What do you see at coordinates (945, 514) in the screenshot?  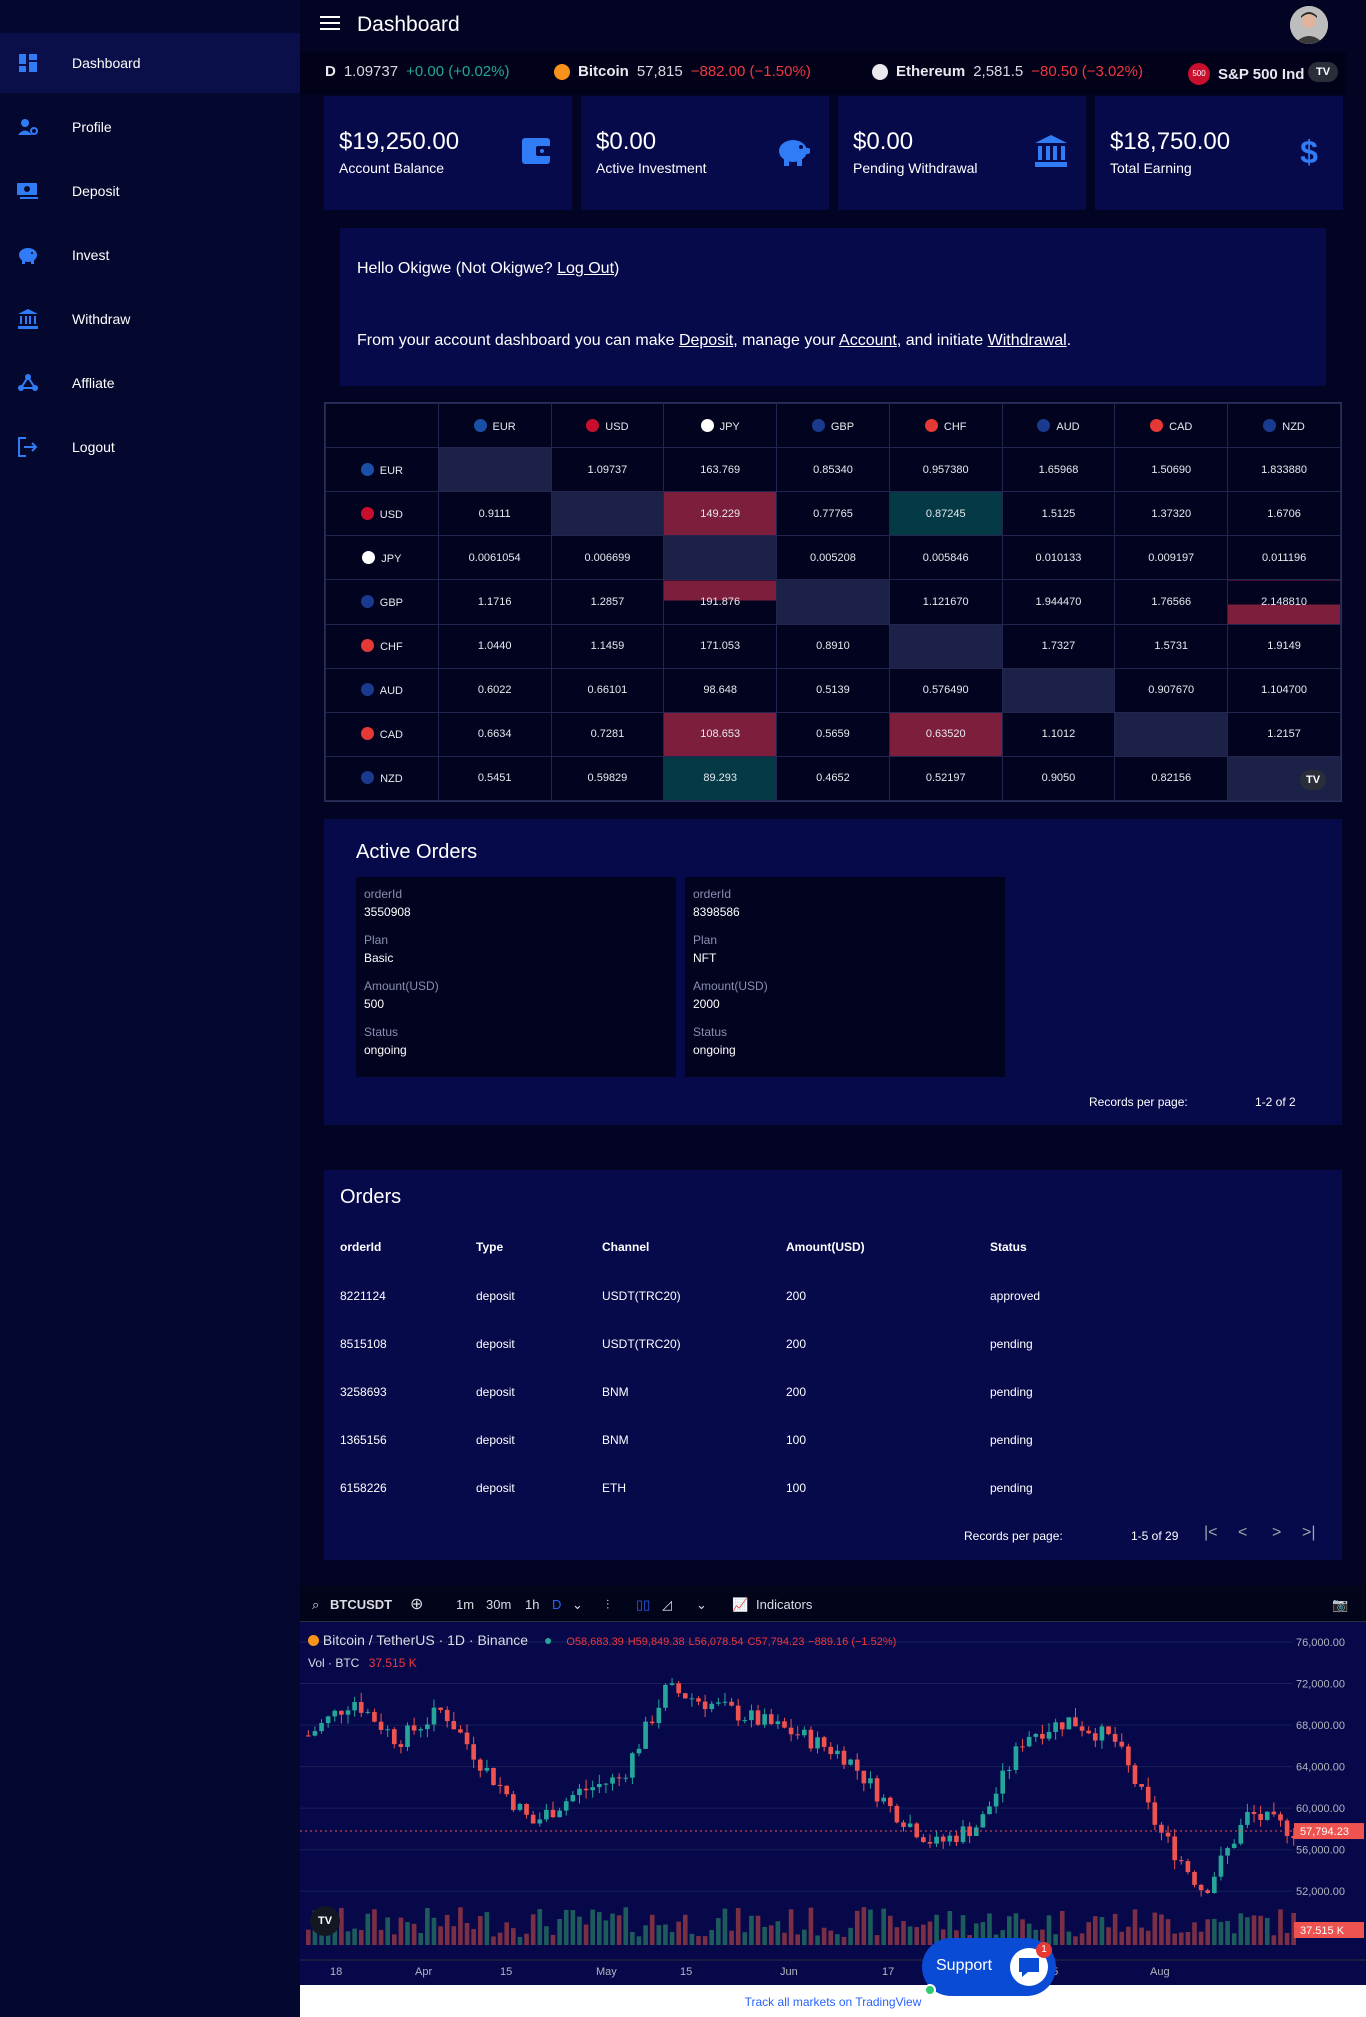 I see `fx-rate-cell: 0.87245` at bounding box center [945, 514].